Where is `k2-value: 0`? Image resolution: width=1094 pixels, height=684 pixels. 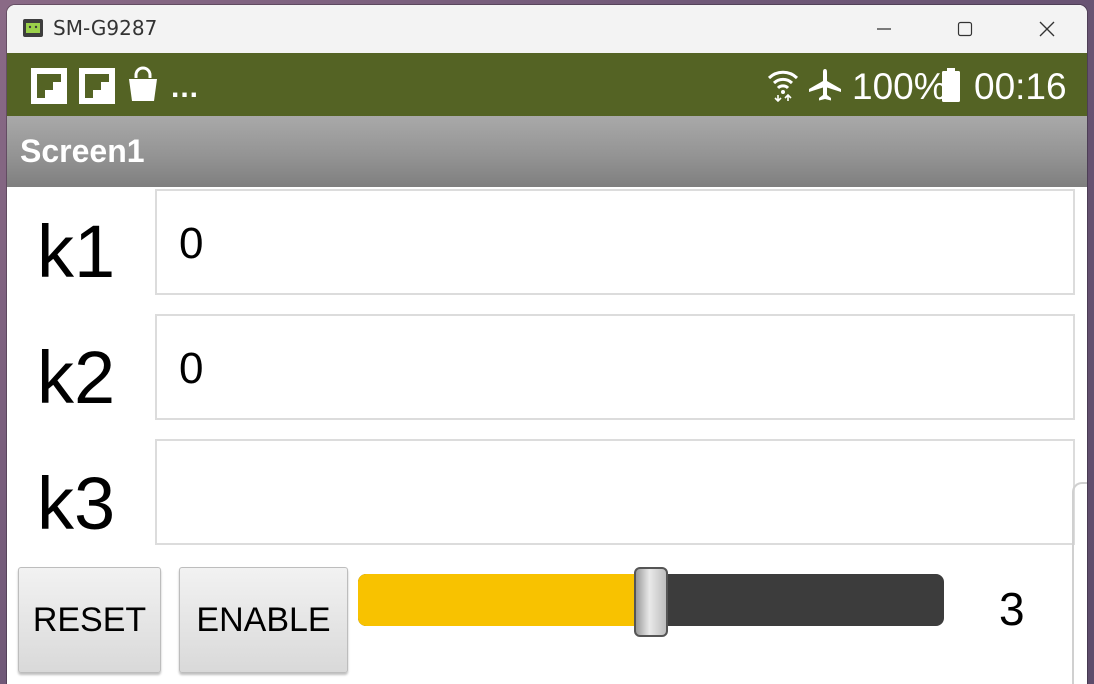
k2-value: 0 is located at coordinates (191, 368).